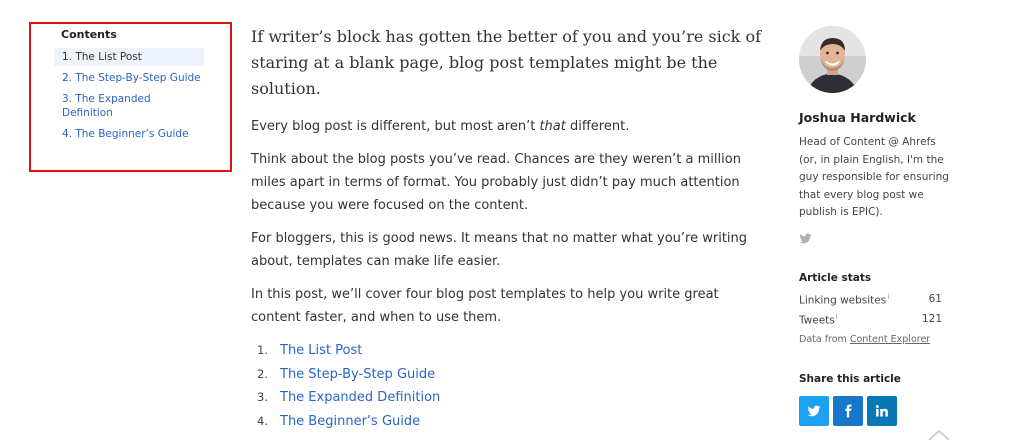 The height and width of the screenshot is (440, 1024). What do you see at coordinates (360, 397) in the screenshot?
I see `list-link-expanded-definition: The Expanded Definition` at bounding box center [360, 397].